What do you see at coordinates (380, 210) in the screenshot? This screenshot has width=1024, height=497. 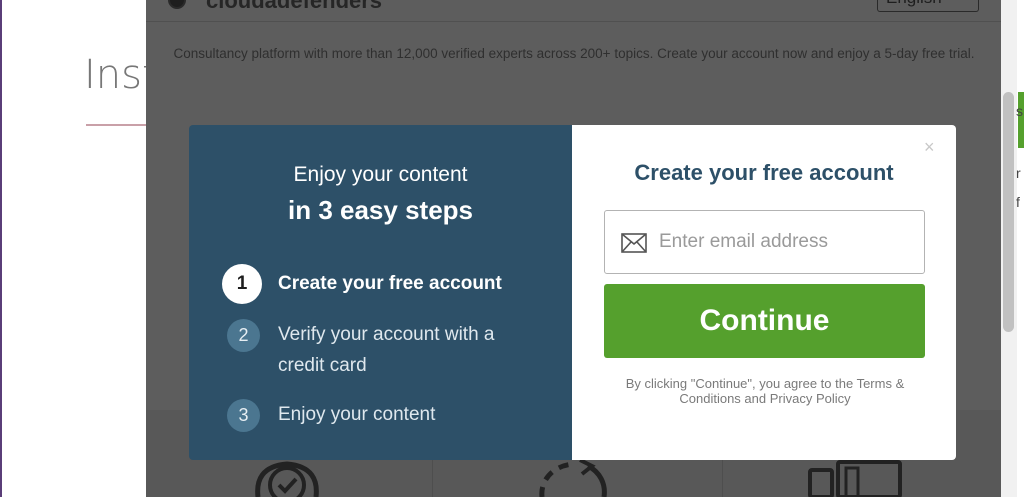 I see `steps-subheading: in 3 easy steps` at bounding box center [380, 210].